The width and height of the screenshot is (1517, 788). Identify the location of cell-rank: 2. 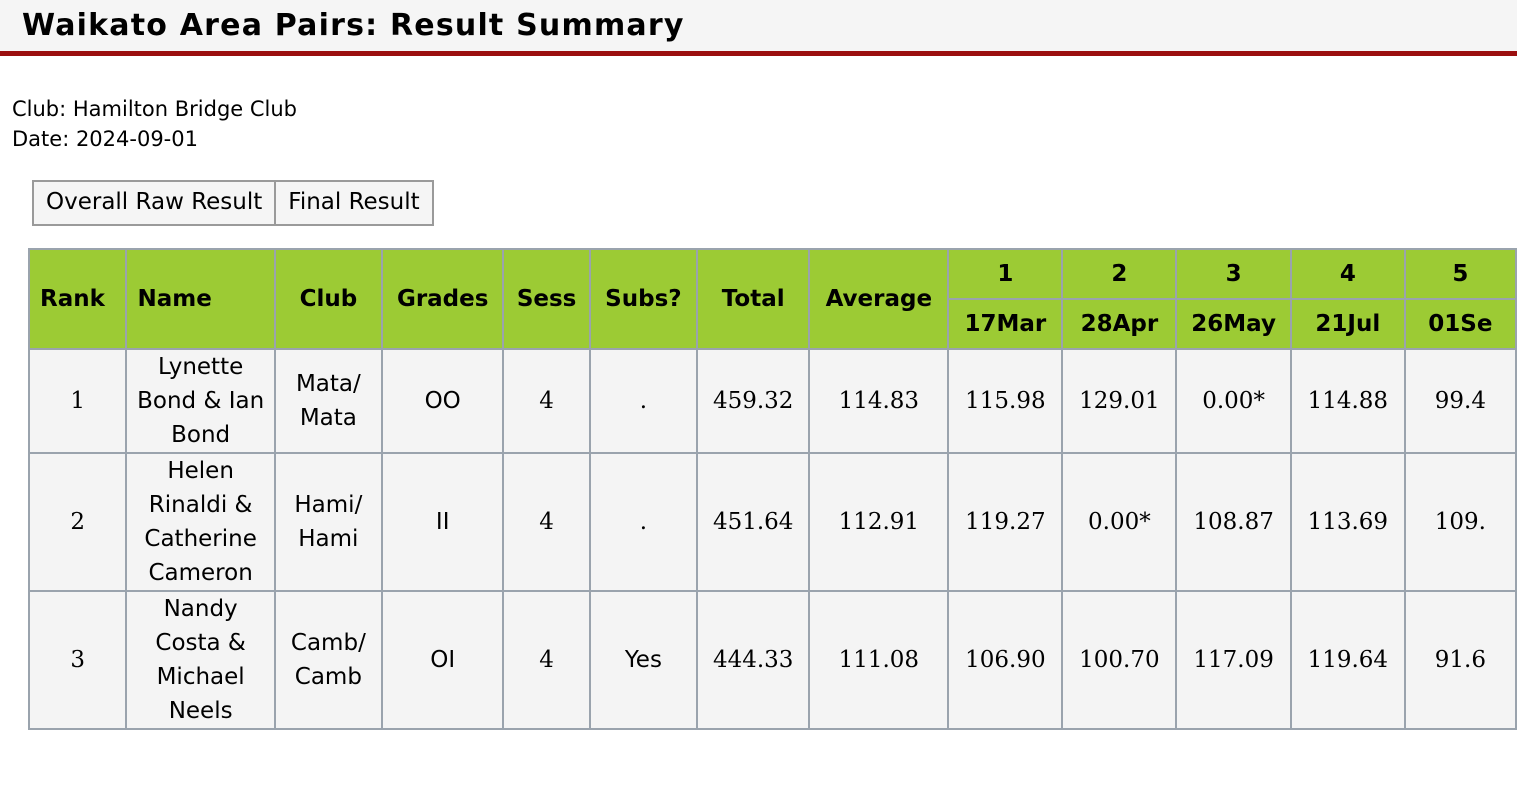
(78, 522).